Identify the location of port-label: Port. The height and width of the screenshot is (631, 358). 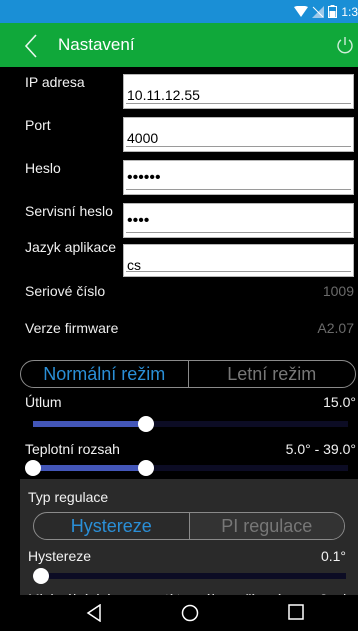
(38, 125).